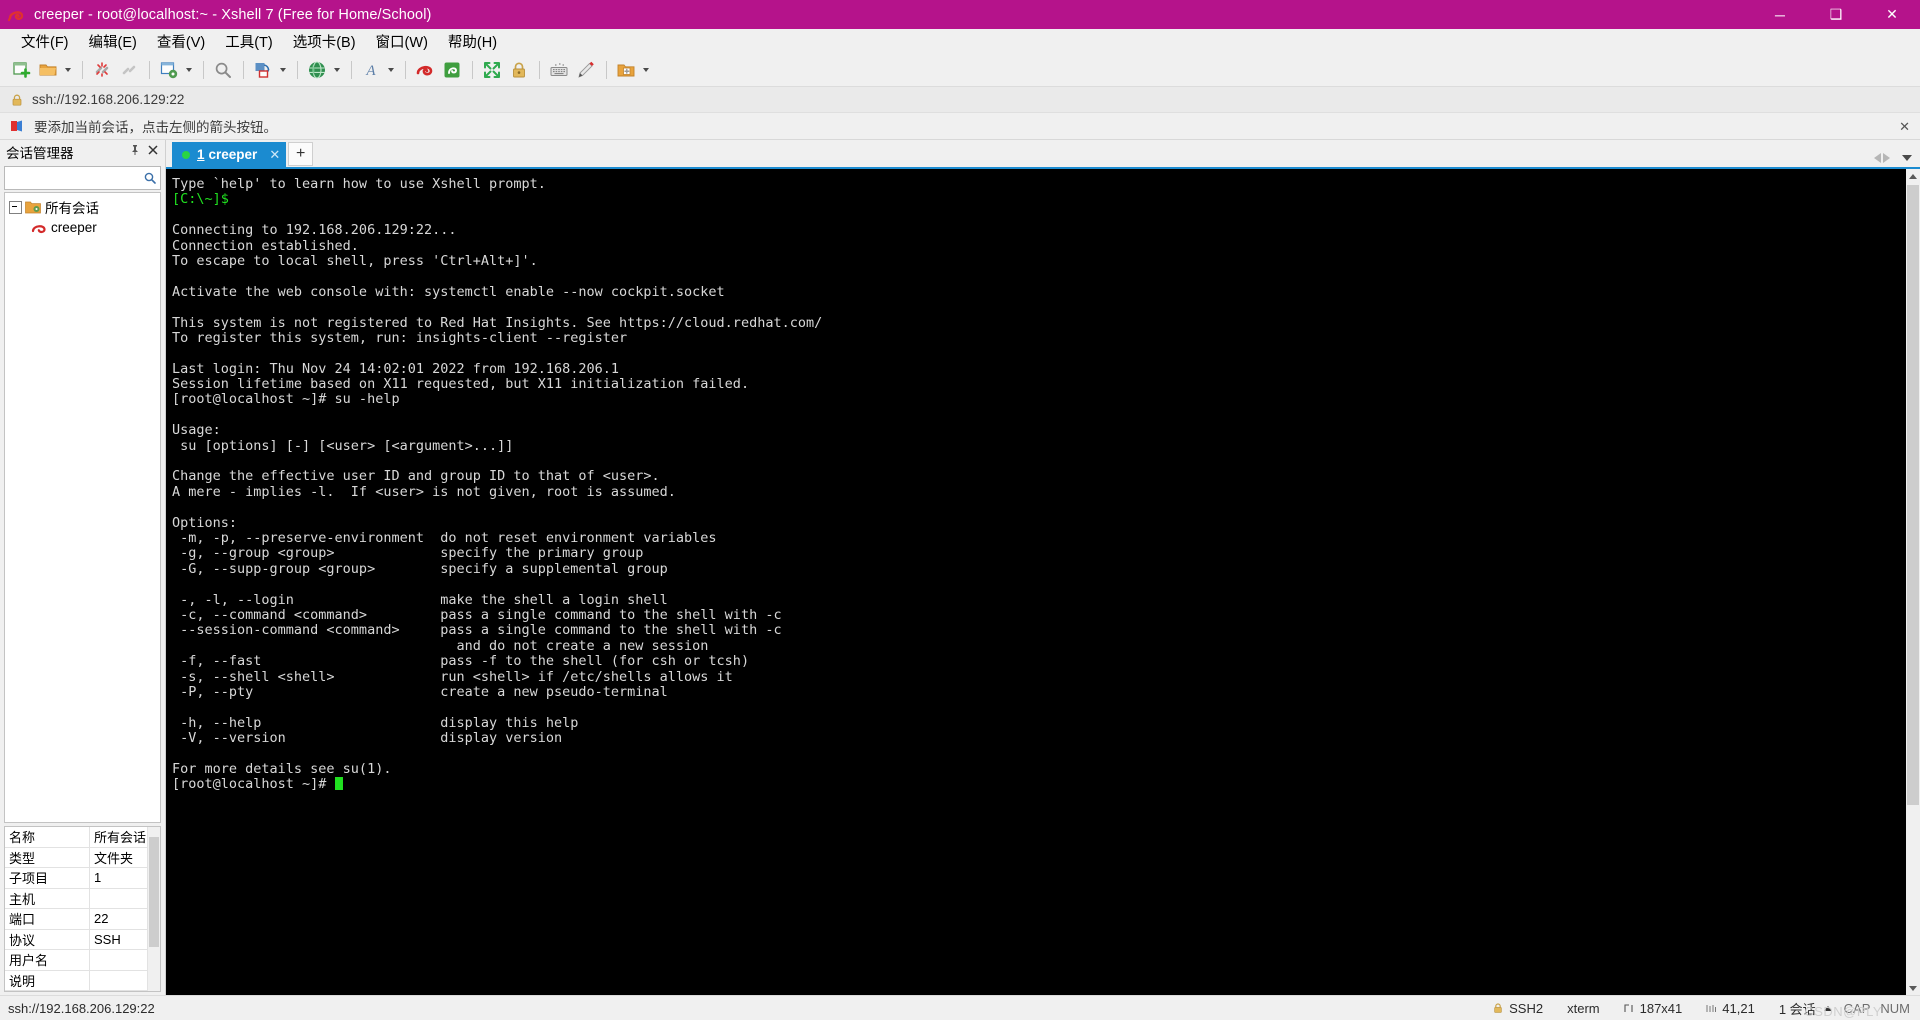  I want to click on disconnect-icon, so click(102, 70).